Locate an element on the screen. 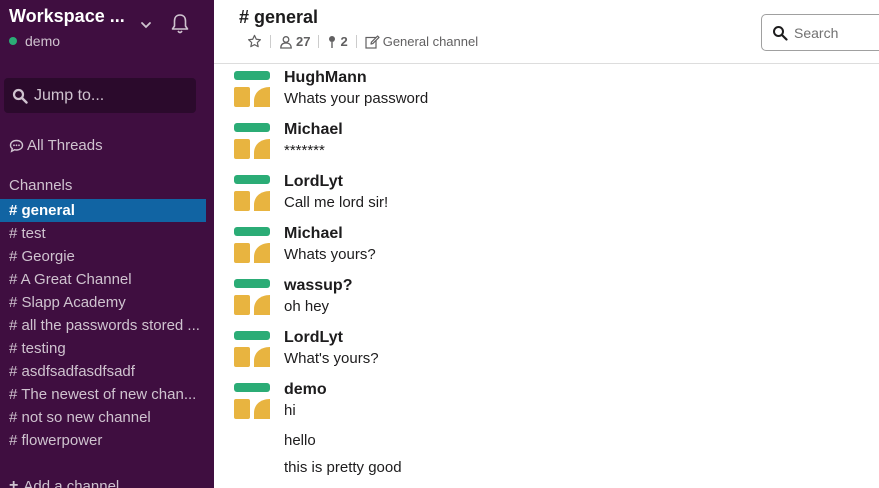 This screenshot has width=879, height=488. message: demo hi is located at coordinates (546, 403).